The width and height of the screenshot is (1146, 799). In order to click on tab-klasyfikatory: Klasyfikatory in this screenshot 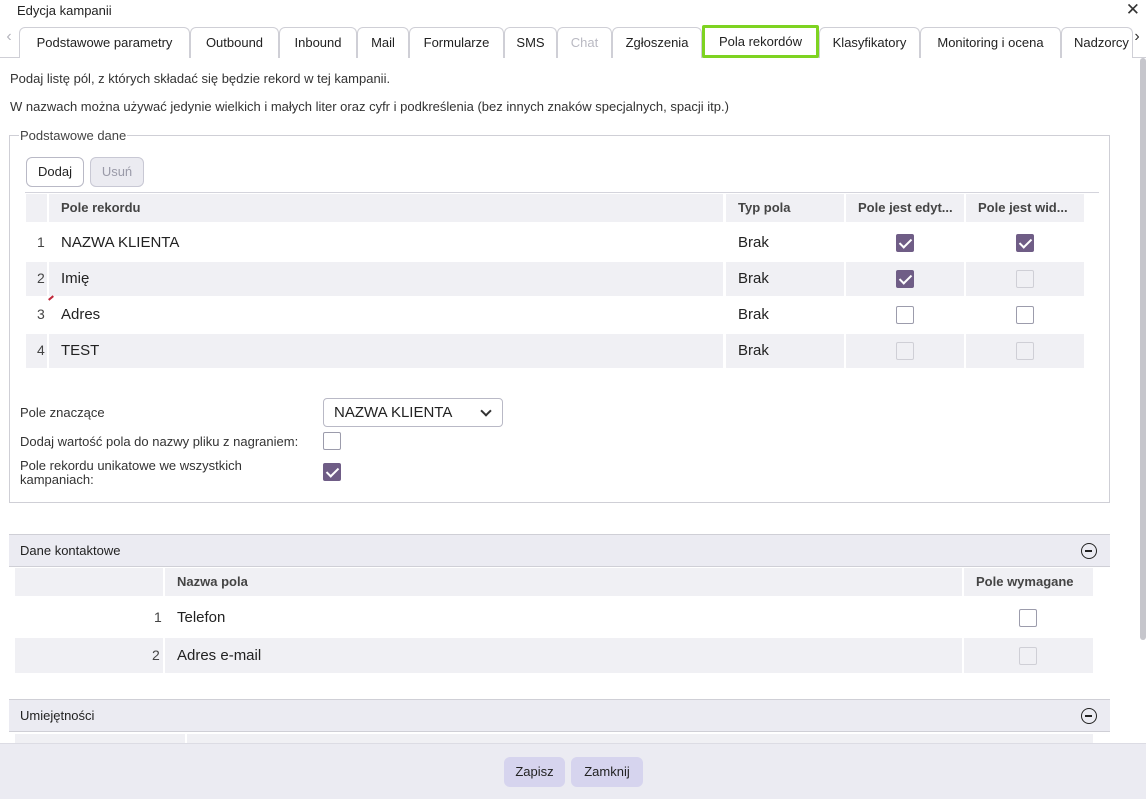, I will do `click(869, 42)`.